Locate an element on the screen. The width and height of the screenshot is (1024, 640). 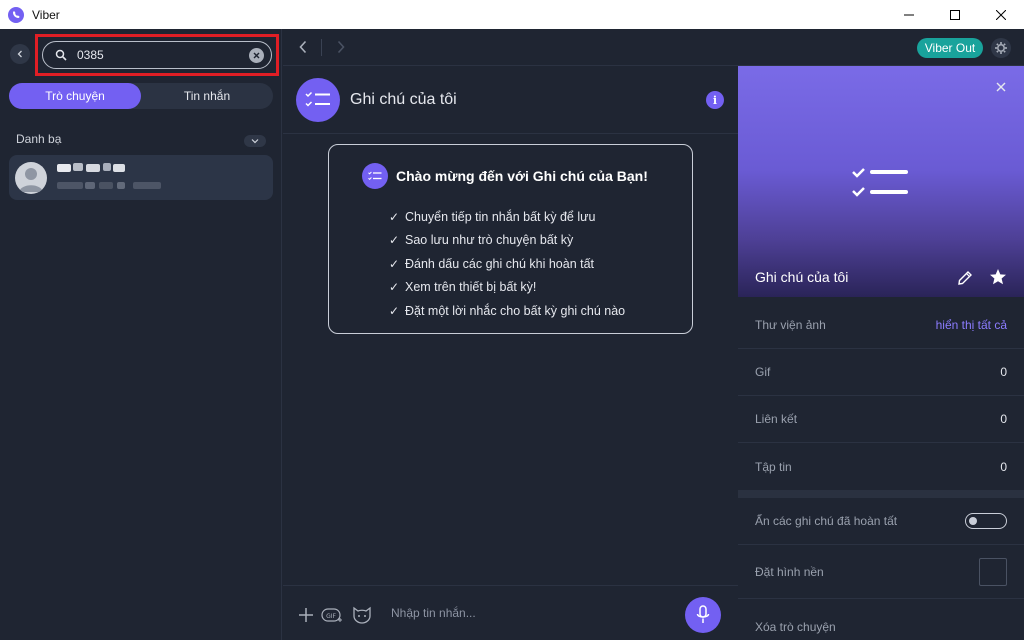
top-navigation is located at coordinates (510, 47).